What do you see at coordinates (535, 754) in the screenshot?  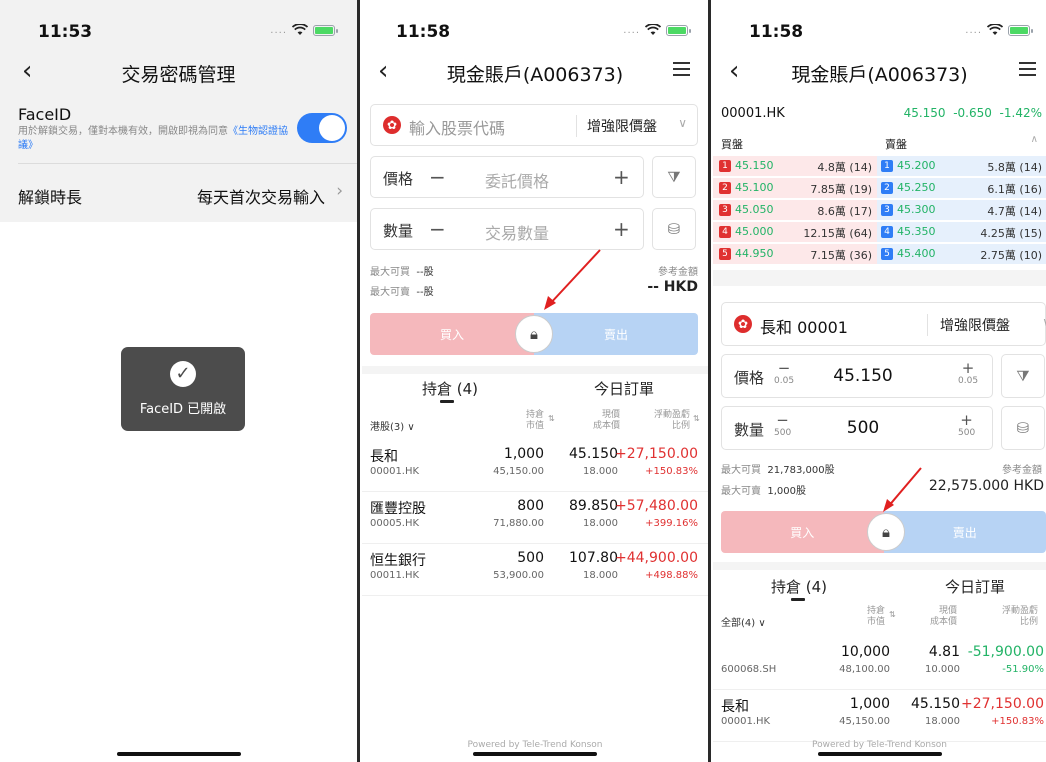 I see `home-indicator` at bounding box center [535, 754].